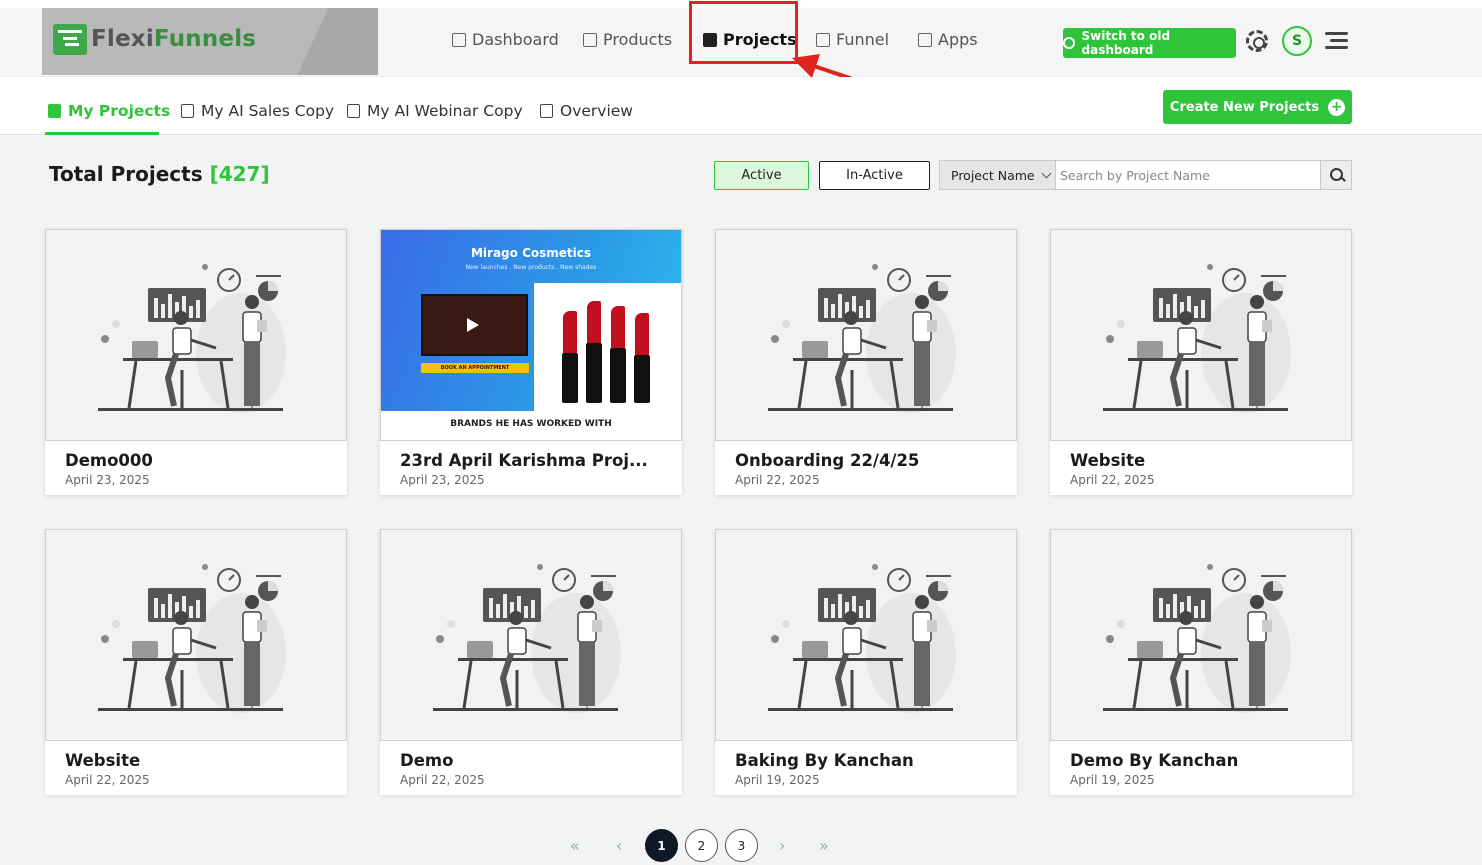 Image resolution: width=1482 pixels, height=865 pixels. I want to click on total-label: Total Projects, so click(126, 174).